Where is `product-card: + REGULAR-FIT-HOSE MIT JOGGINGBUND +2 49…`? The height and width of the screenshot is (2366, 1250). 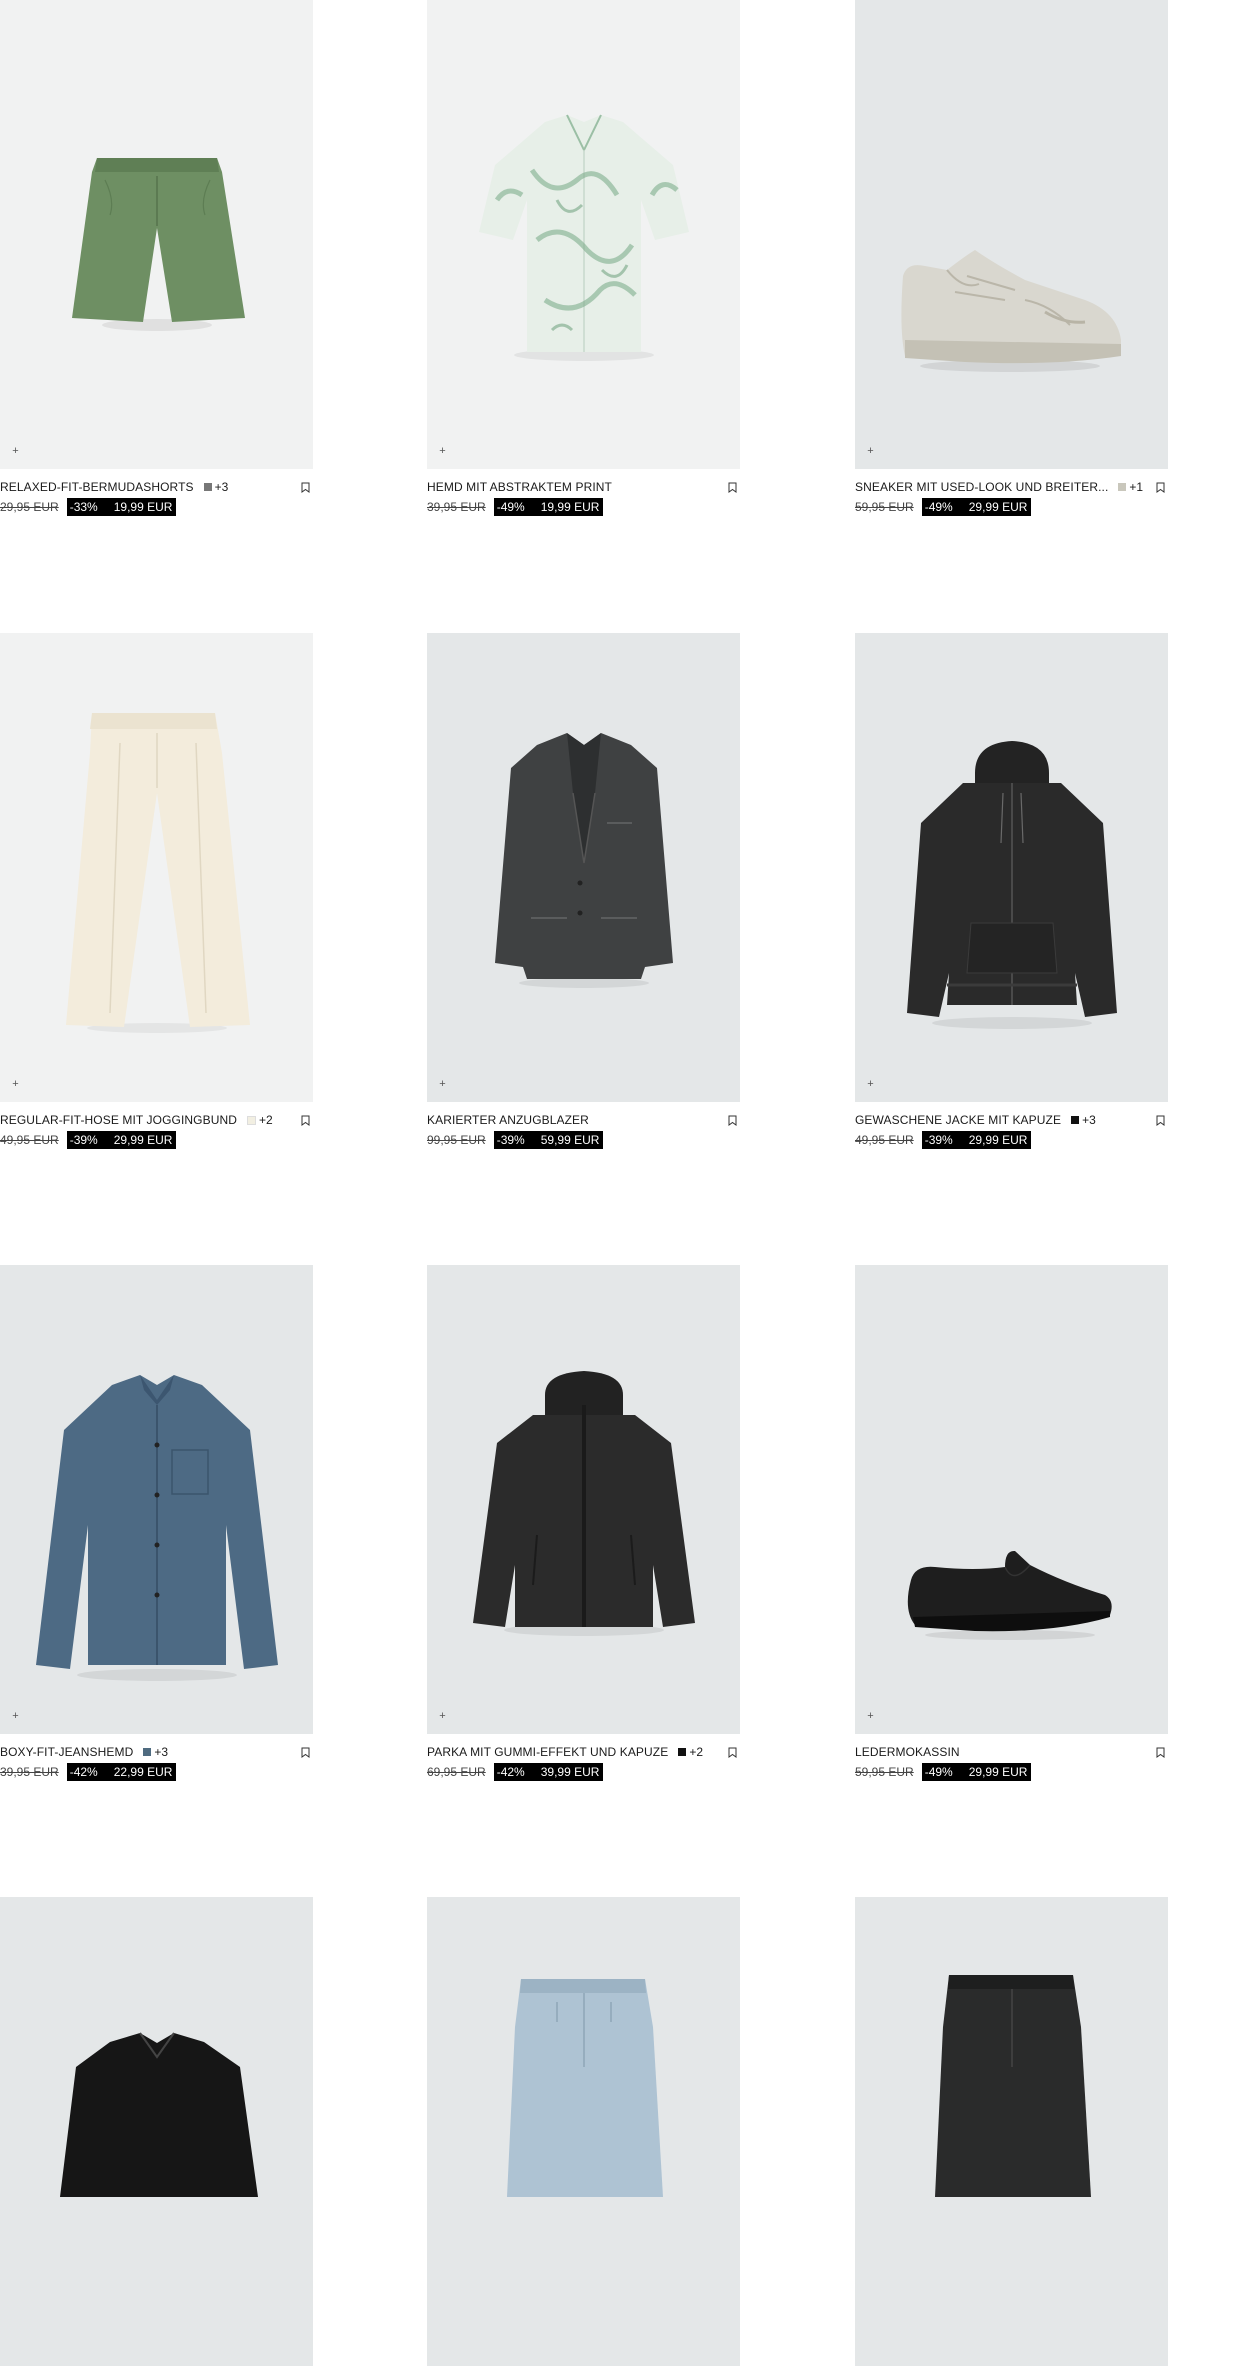 product-card: + REGULAR-FIT-HOSE MIT JOGGINGBUND +2 49… is located at coordinates (156, 891).